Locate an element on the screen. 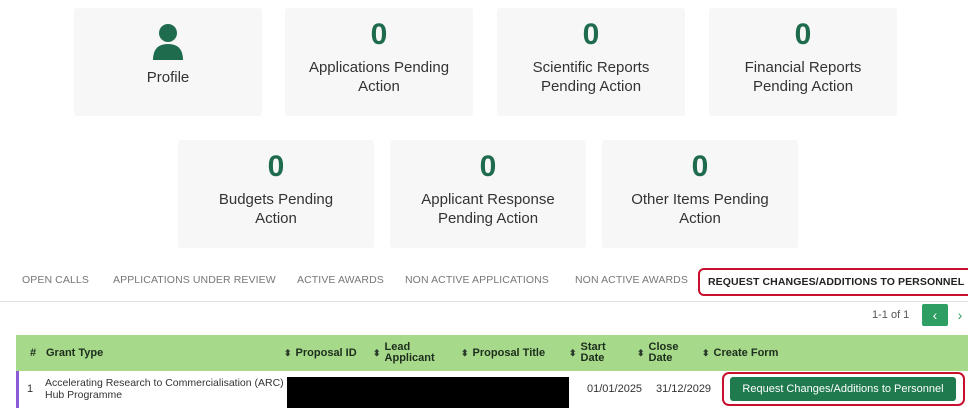 The image size is (968, 408). applications-pending-tile: 0 Applications Pending Action is located at coordinates (379, 62).